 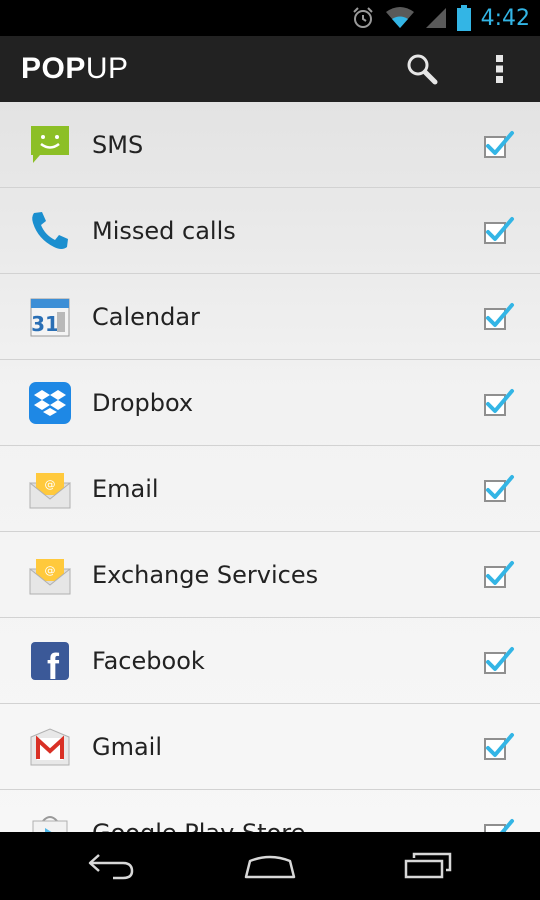 I want to click on play-store-icon, so click(x=50, y=821).